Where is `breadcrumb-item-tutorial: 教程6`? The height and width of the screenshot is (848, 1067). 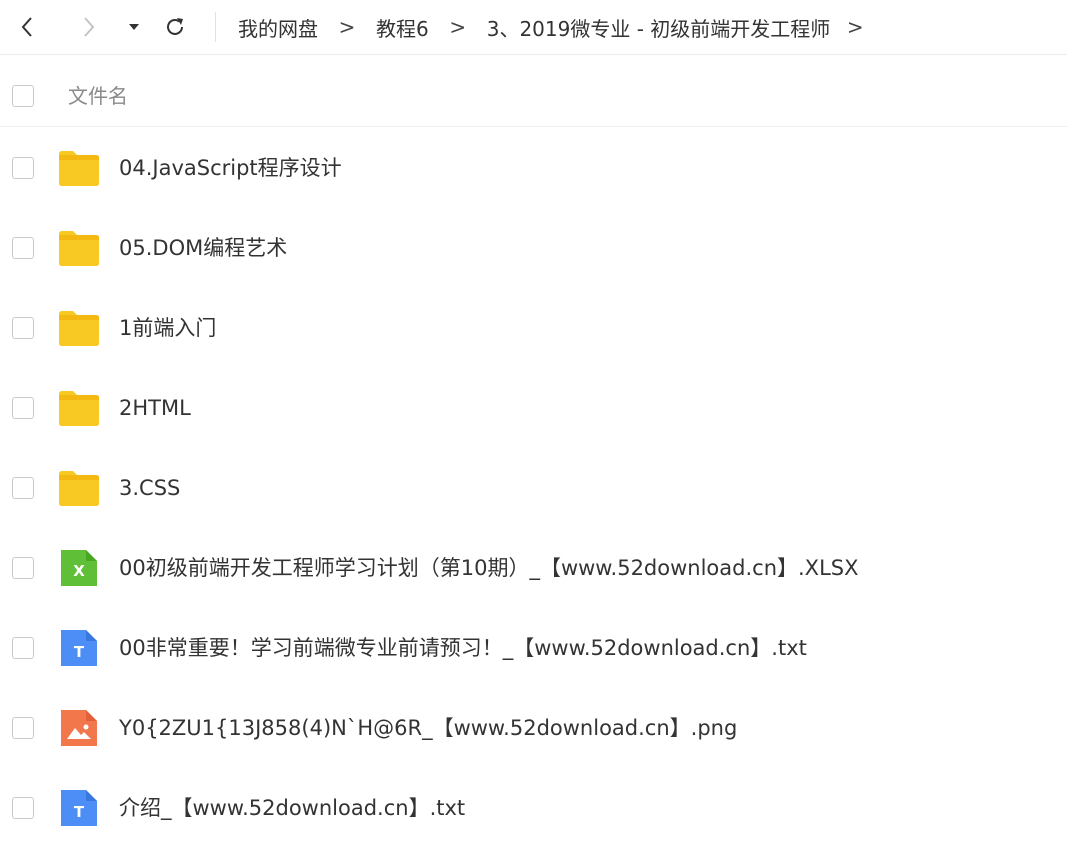
breadcrumb-item-tutorial: 教程6 is located at coordinates (402, 27).